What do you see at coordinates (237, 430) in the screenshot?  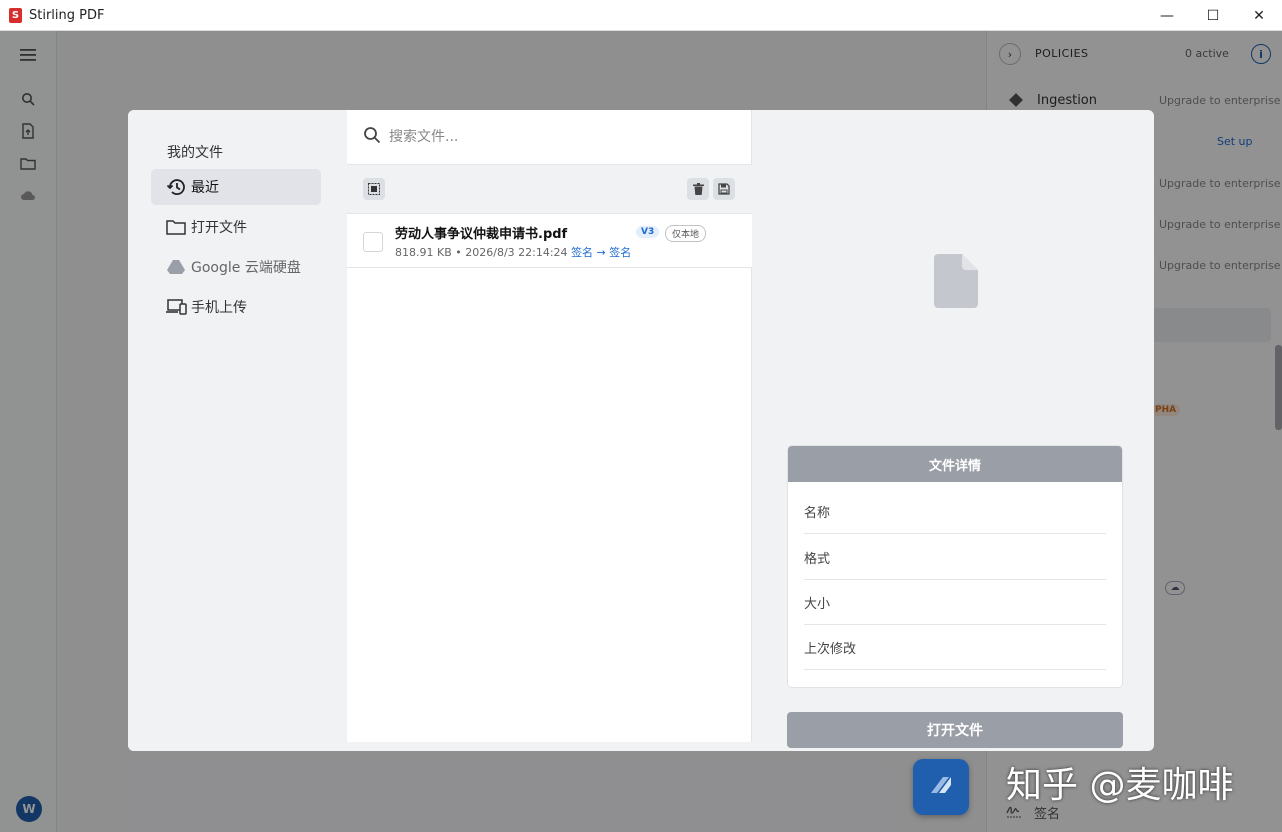 I see `modal-sidebar: 我的文件 最近 打开文件 Google 云端硬盘 手机上传` at bounding box center [237, 430].